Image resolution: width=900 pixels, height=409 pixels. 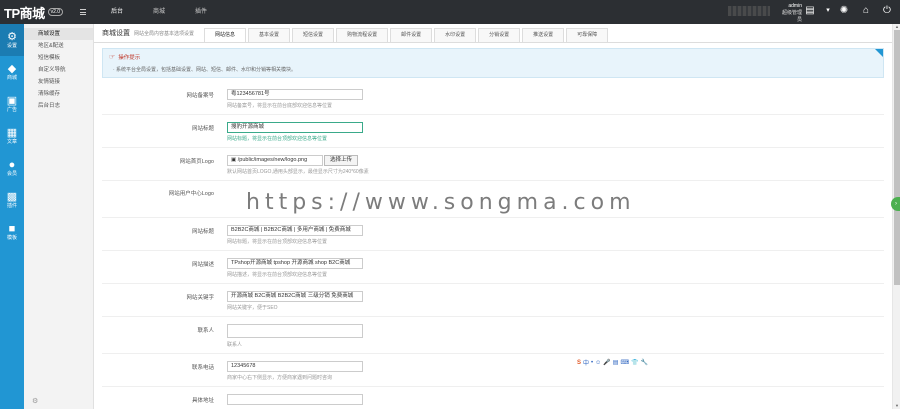 What do you see at coordinates (58, 58) in the screenshot?
I see `submenu-item-sms-templates: 短信模板` at bounding box center [58, 58].